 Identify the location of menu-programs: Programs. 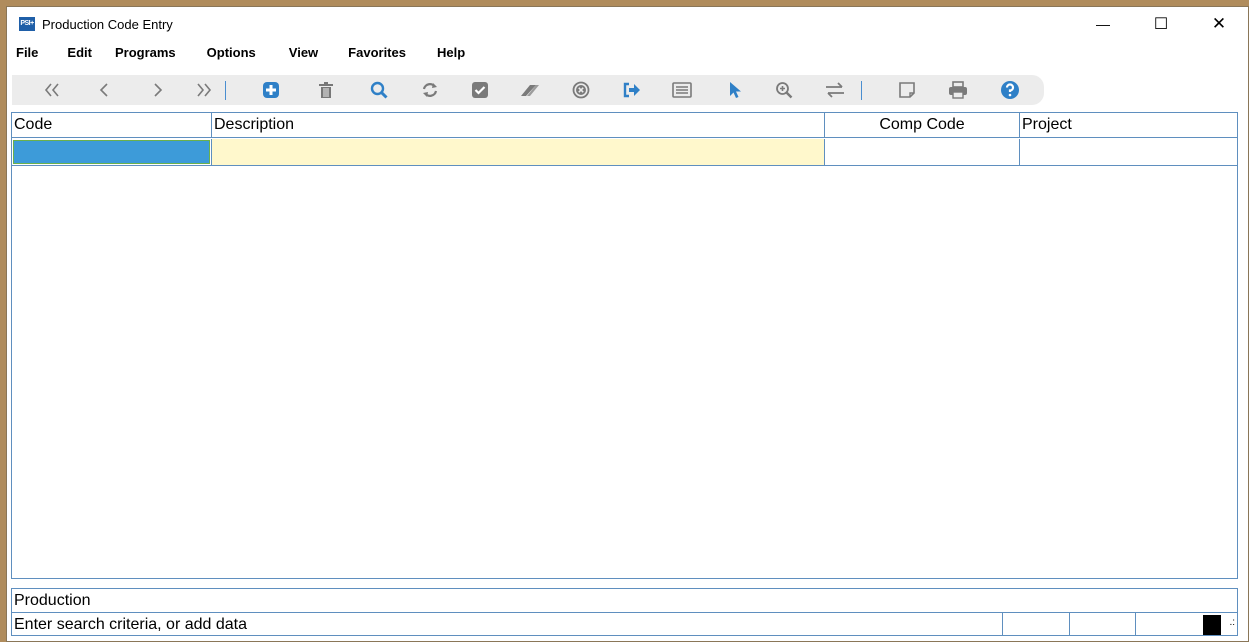
(145, 52).